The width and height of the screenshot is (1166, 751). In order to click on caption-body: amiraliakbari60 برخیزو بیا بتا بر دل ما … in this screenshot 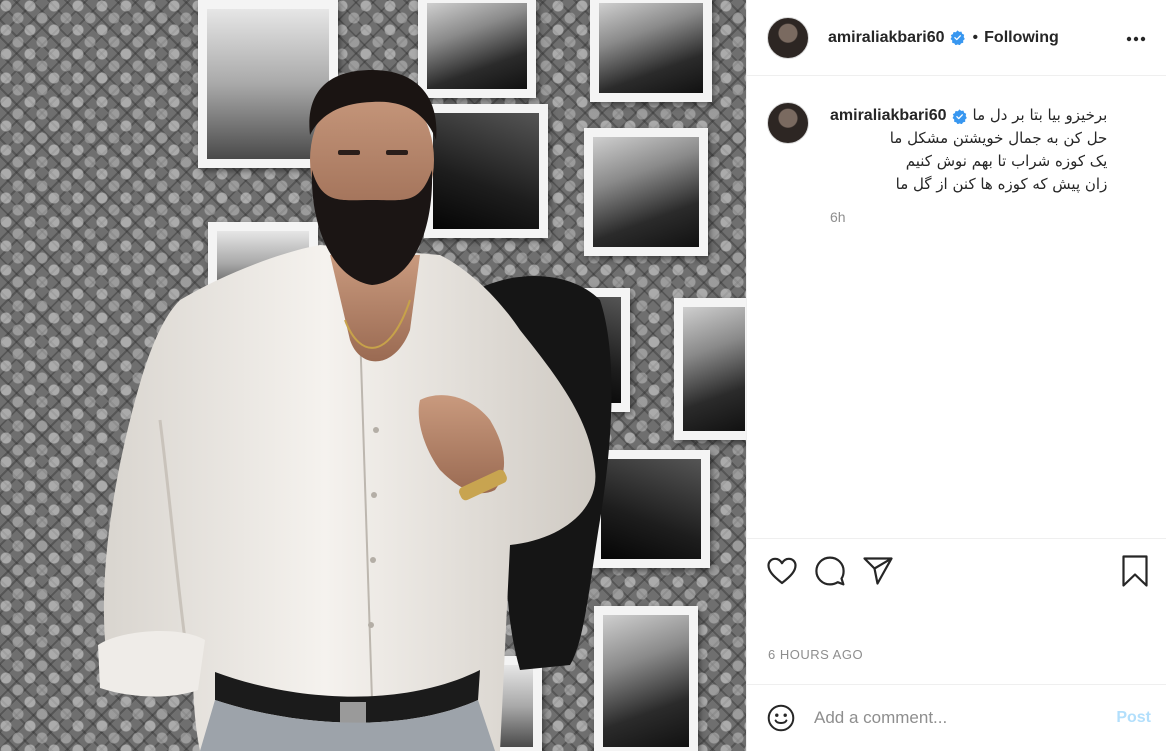, I will do `click(968, 164)`.